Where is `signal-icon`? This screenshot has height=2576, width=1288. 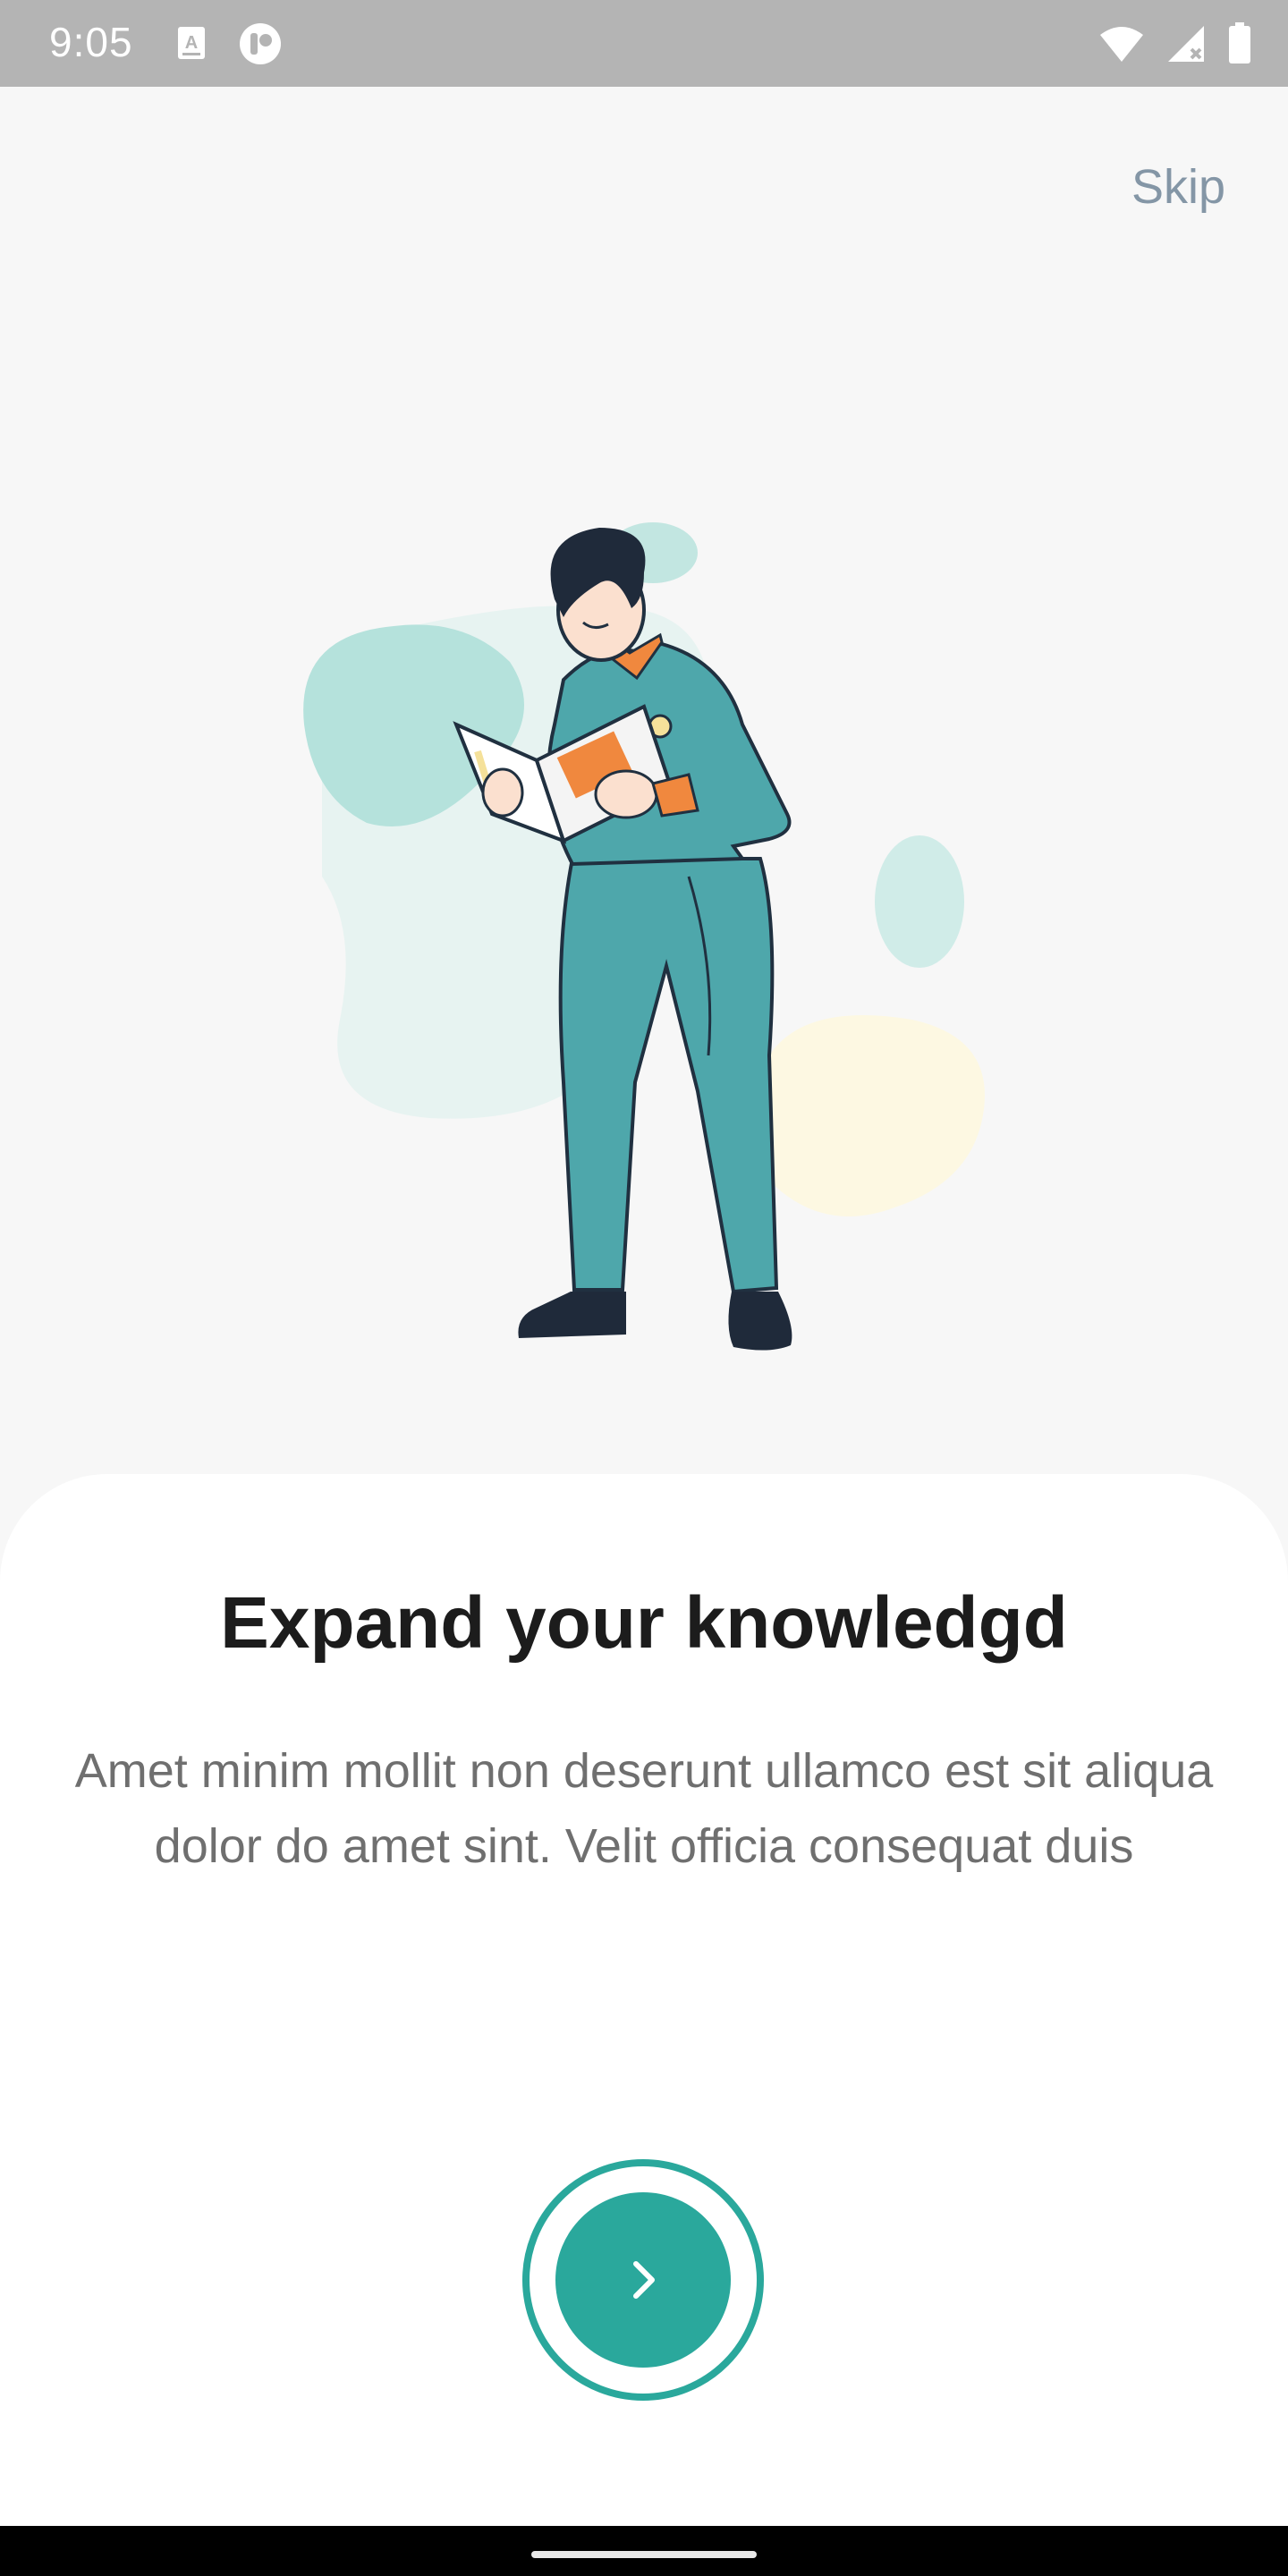
signal-icon is located at coordinates (1186, 44).